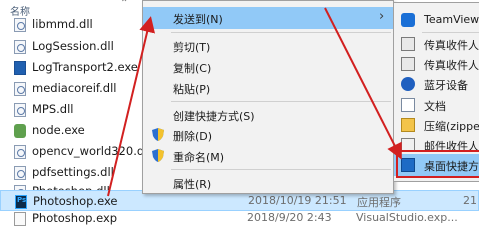 This screenshot has width=479, height=240. Describe the element at coordinates (192, 184) in the screenshot. I see `menu-item-label: 属性(R)` at that location.